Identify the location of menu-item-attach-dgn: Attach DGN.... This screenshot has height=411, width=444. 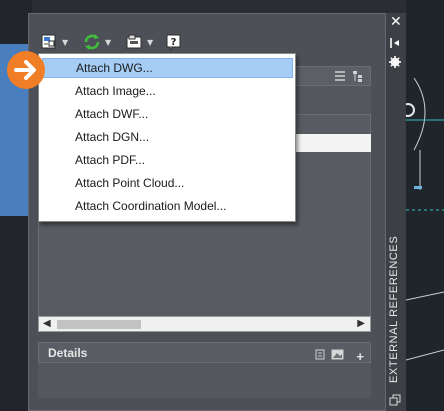
(167, 137).